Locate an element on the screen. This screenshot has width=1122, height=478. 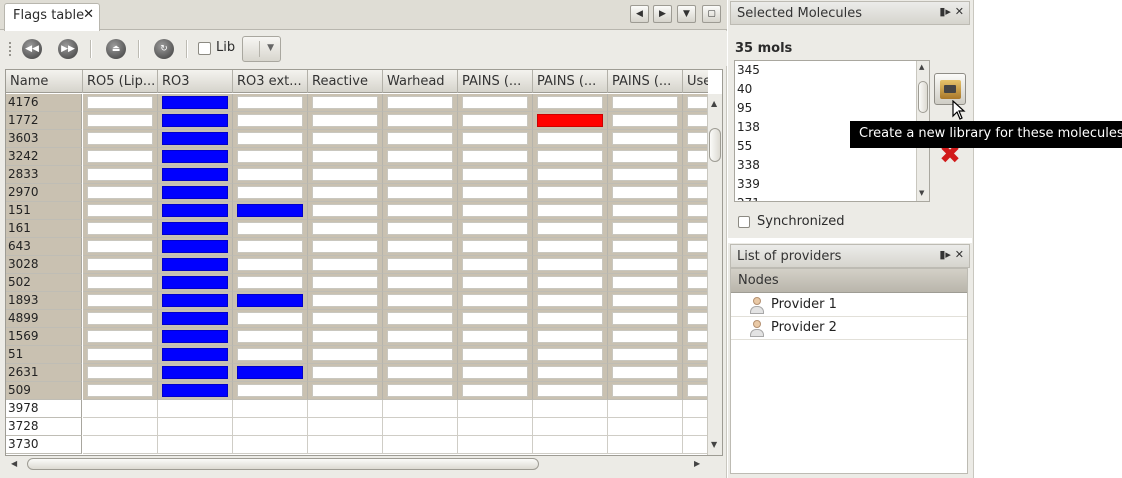
molecules-scroll-thumb is located at coordinates (923, 97).